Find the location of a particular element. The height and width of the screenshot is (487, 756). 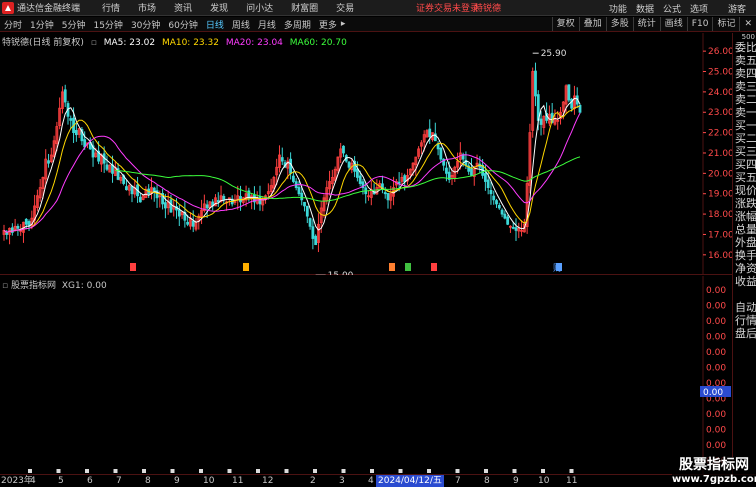

period-15min: 15分钟 is located at coordinates (107, 24).